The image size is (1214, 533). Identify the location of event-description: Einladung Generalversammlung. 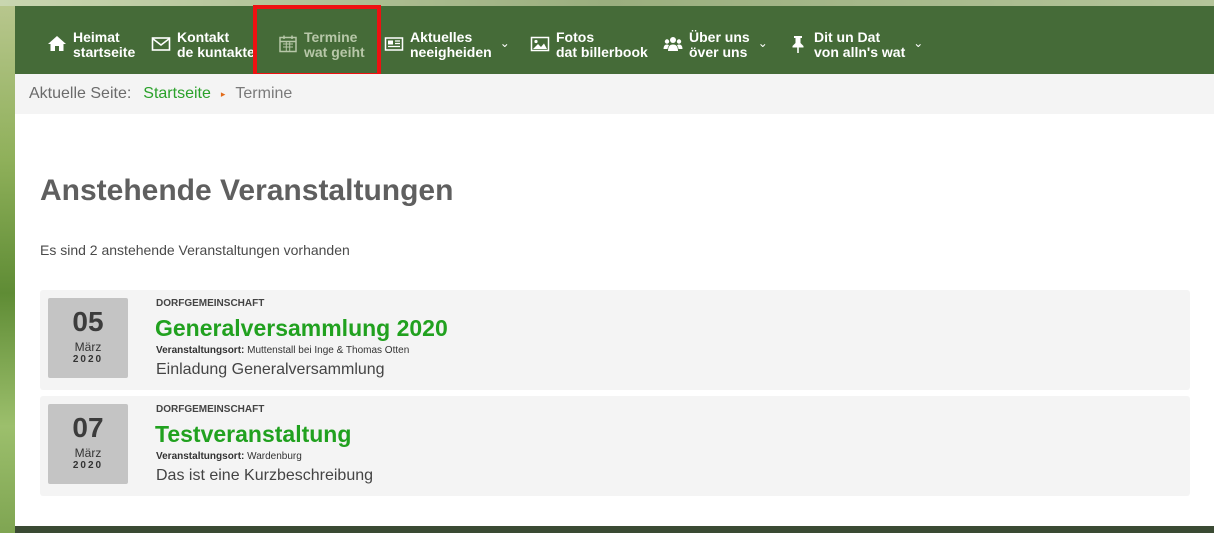
(270, 369).